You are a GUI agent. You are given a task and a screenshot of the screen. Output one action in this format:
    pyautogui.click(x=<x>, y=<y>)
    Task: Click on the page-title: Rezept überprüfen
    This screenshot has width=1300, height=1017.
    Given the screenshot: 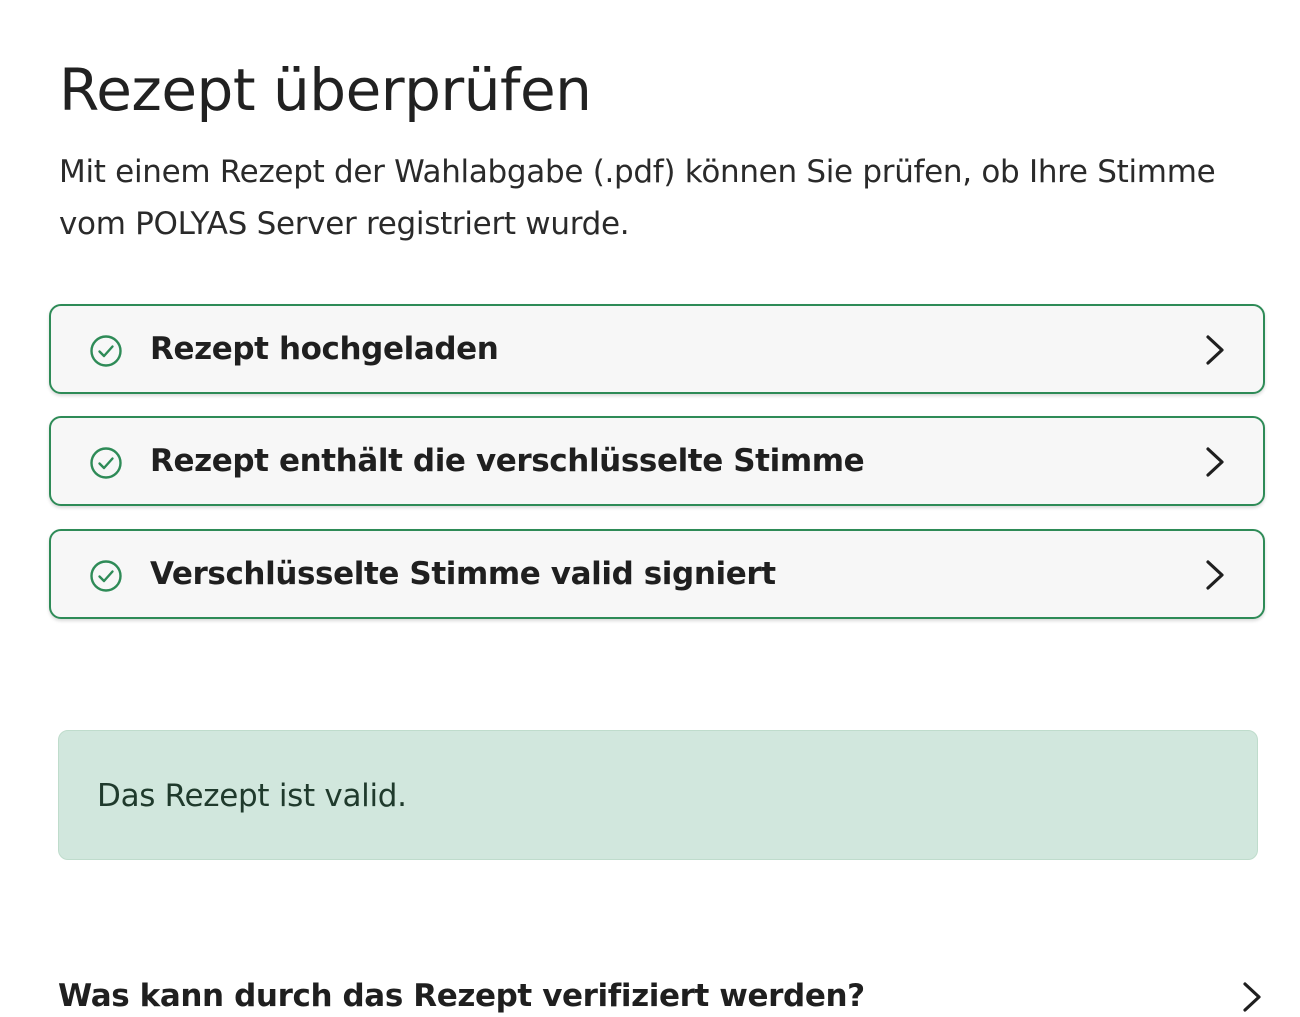 What is the action you would take?
    pyautogui.click(x=325, y=90)
    